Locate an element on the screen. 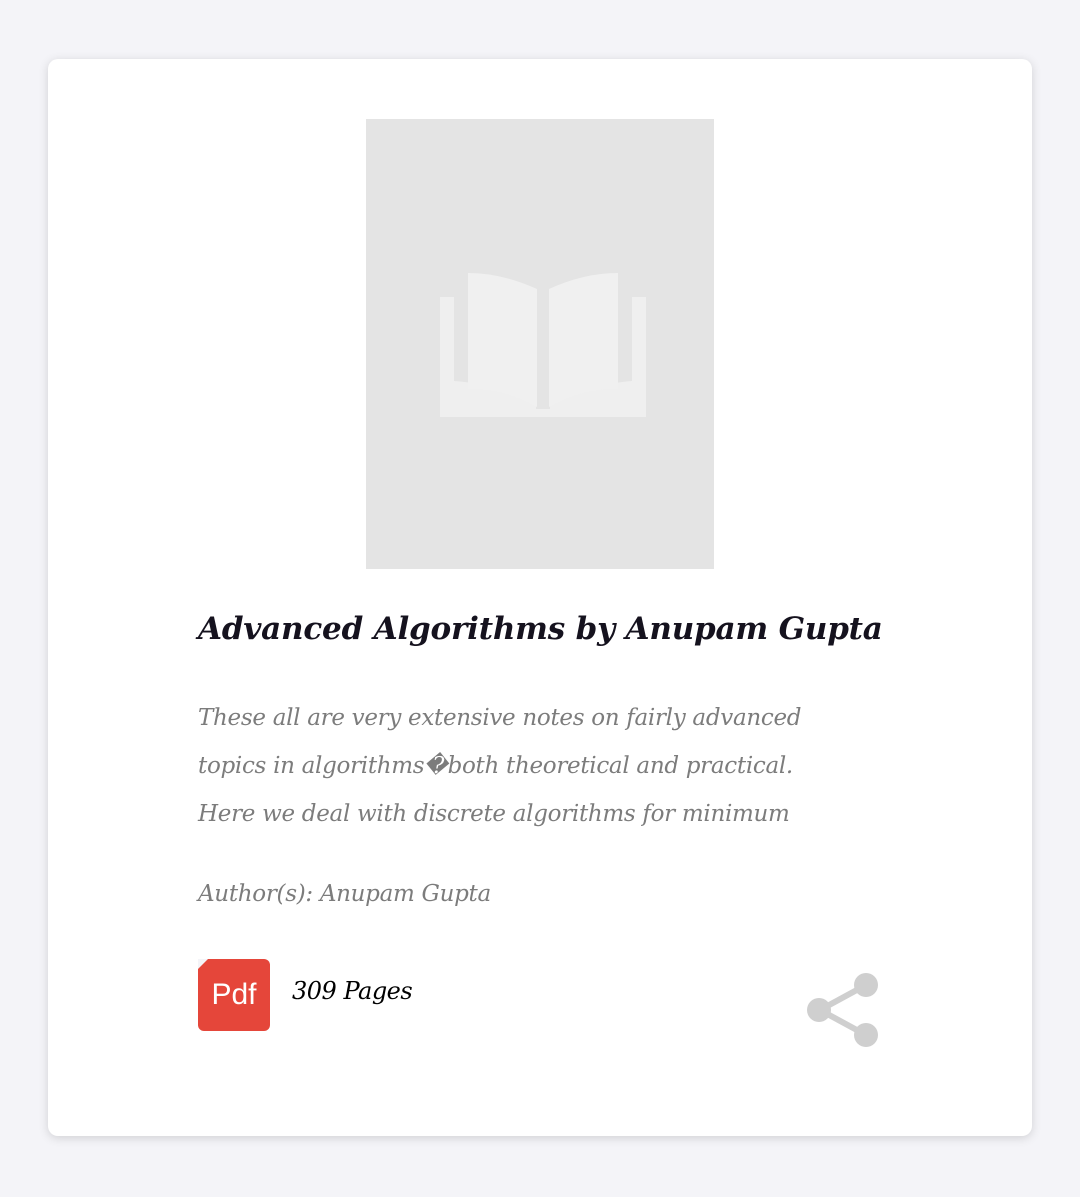  share-icon is located at coordinates (842, 1010).